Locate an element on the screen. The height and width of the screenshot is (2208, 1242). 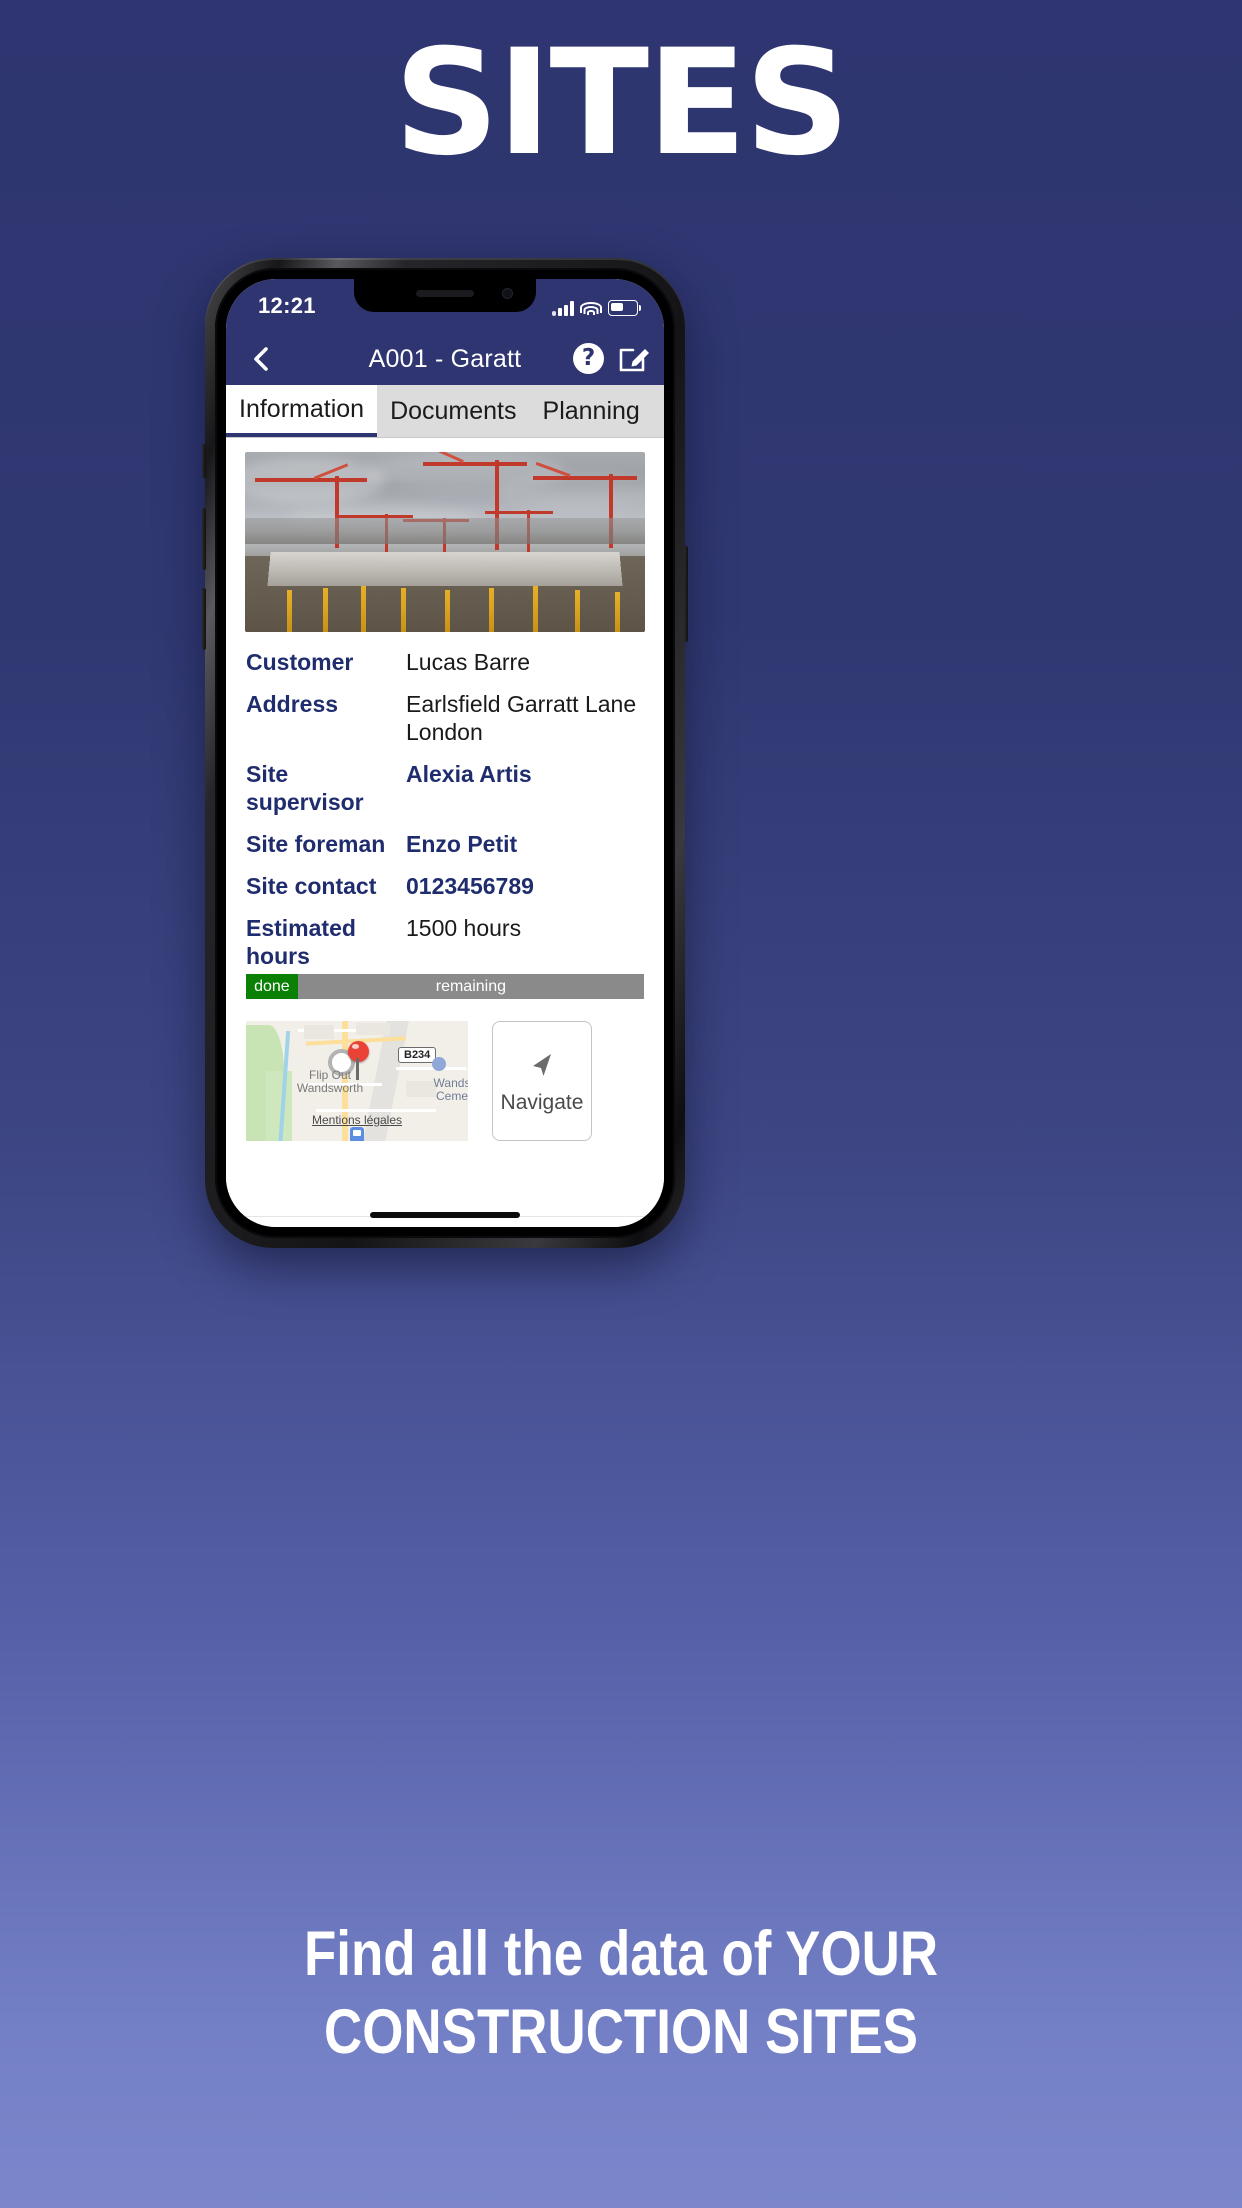
detail-row-site-supervisor: Site supervisor Alexia Artis is located at coordinates (445, 788).